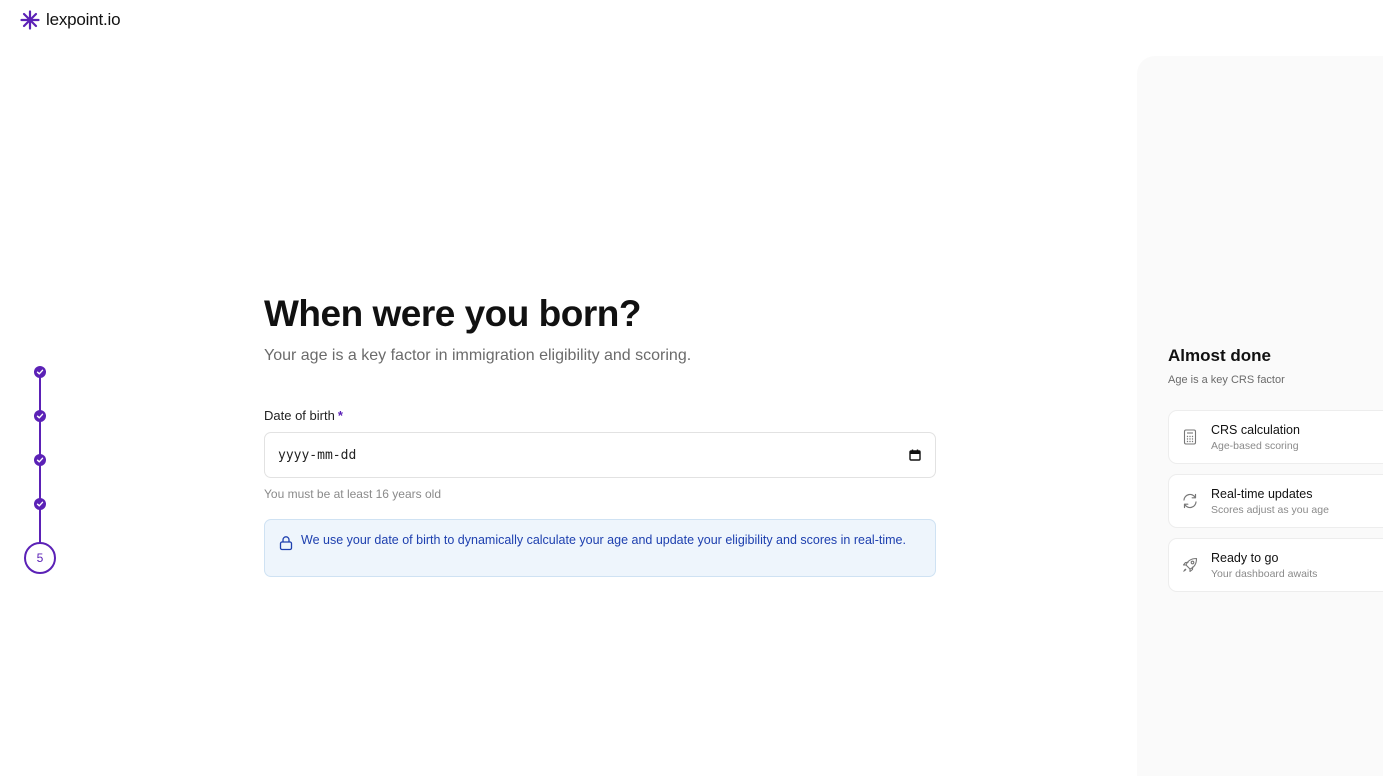 Image resolution: width=1383 pixels, height=776 pixels. I want to click on calendar-icon, so click(915, 455).